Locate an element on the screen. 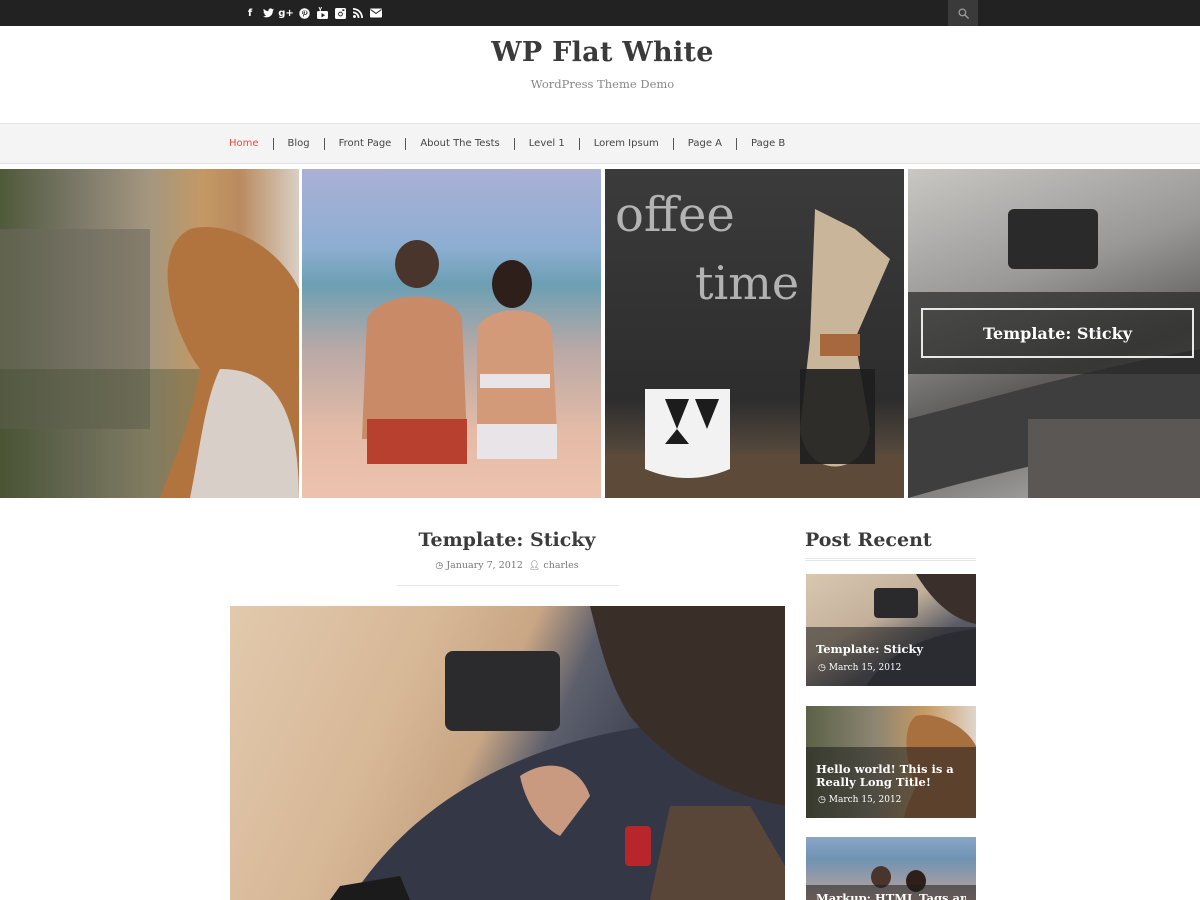  instagram-icon is located at coordinates (340, 13).